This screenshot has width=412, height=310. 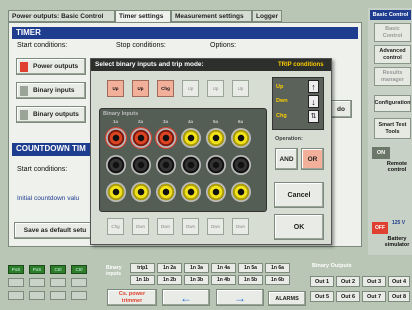 What do you see at coordinates (165, 88) in the screenshot?
I see `trip-mode-3a-button: Chg` at bounding box center [165, 88].